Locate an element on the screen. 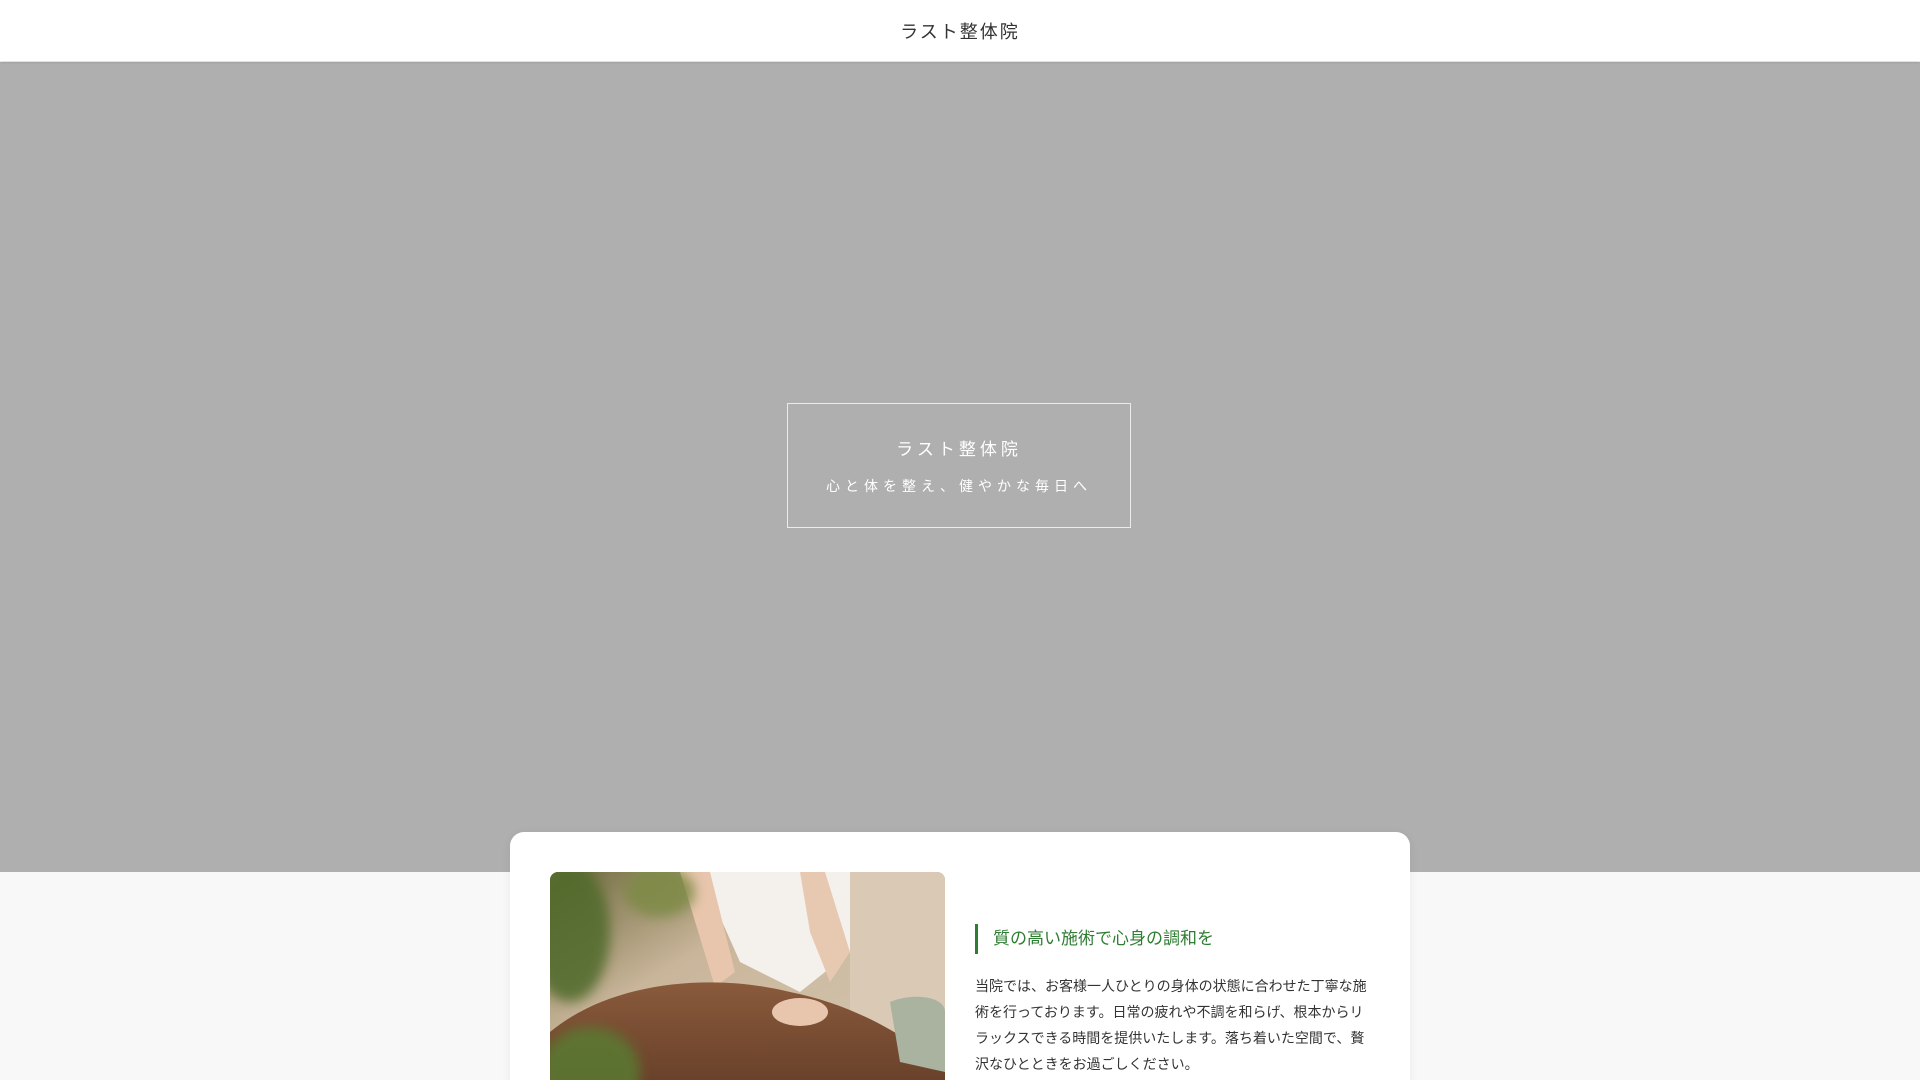 The width and height of the screenshot is (1920, 1080). hero-title: ラスト整体院 is located at coordinates (959, 450).